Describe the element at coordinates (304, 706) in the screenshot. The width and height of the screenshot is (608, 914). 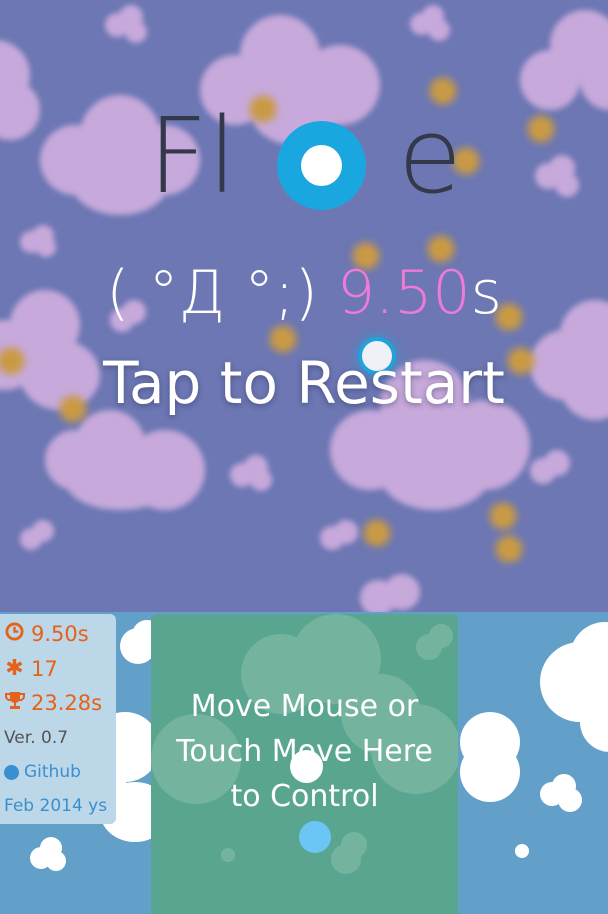
I see `instruction-line: Move Mouse or` at that location.